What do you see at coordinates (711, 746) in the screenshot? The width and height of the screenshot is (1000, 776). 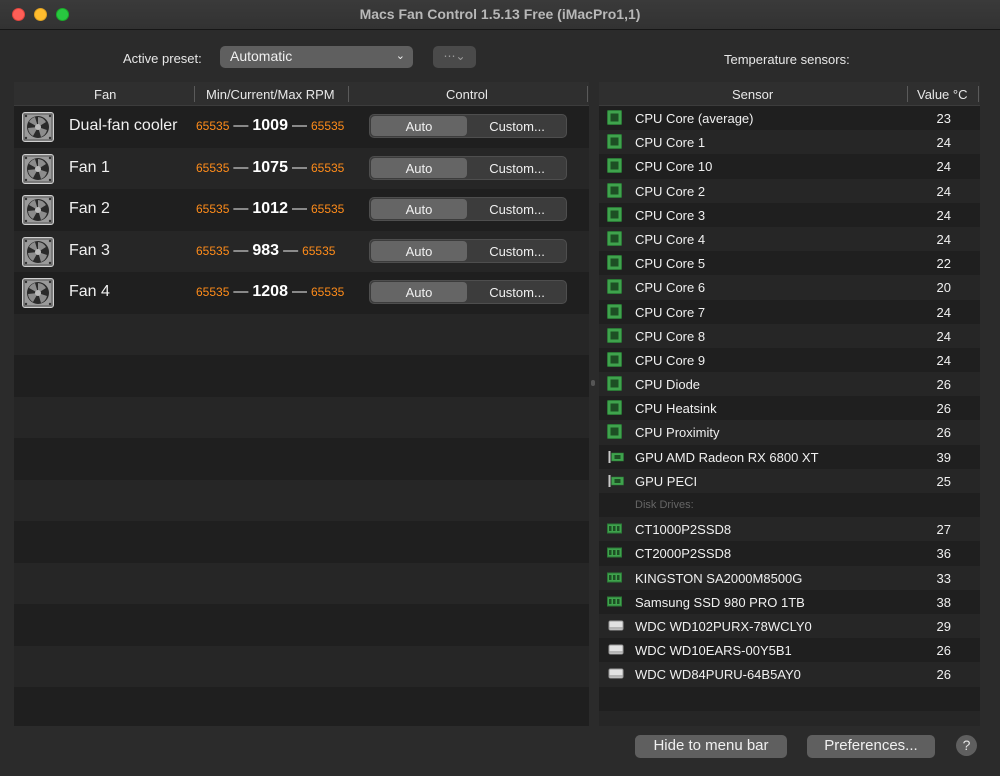 I see `hide-to-menu-bar-button: Hide to menu bar` at bounding box center [711, 746].